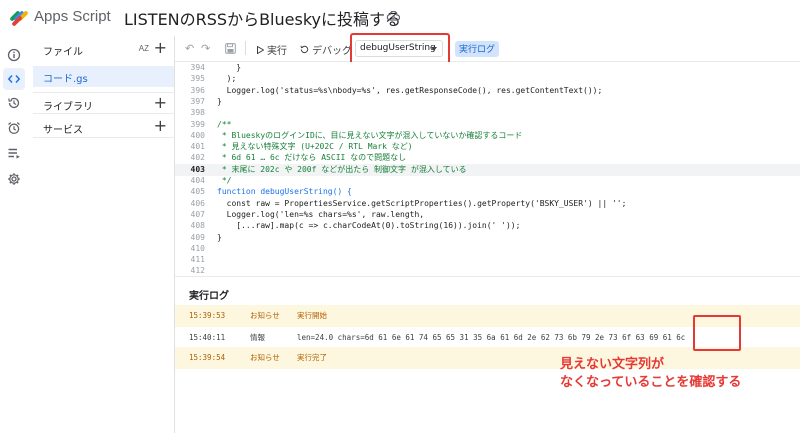 Image resolution: width=800 pixels, height=433 pixels. Describe the element at coordinates (160, 103) in the screenshot. I see `add-library-button: +` at that location.